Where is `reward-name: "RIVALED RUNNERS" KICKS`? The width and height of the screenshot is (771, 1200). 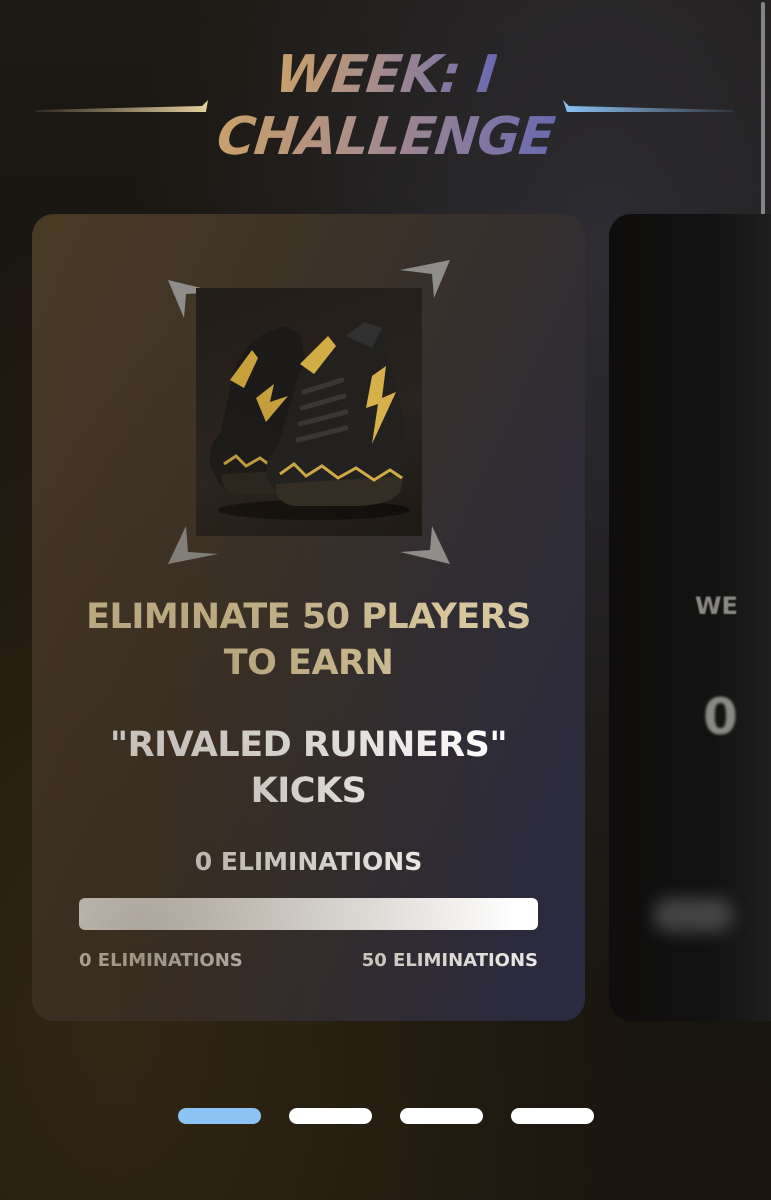 reward-name: "RIVALED RUNNERS" KICKS is located at coordinates (308, 768).